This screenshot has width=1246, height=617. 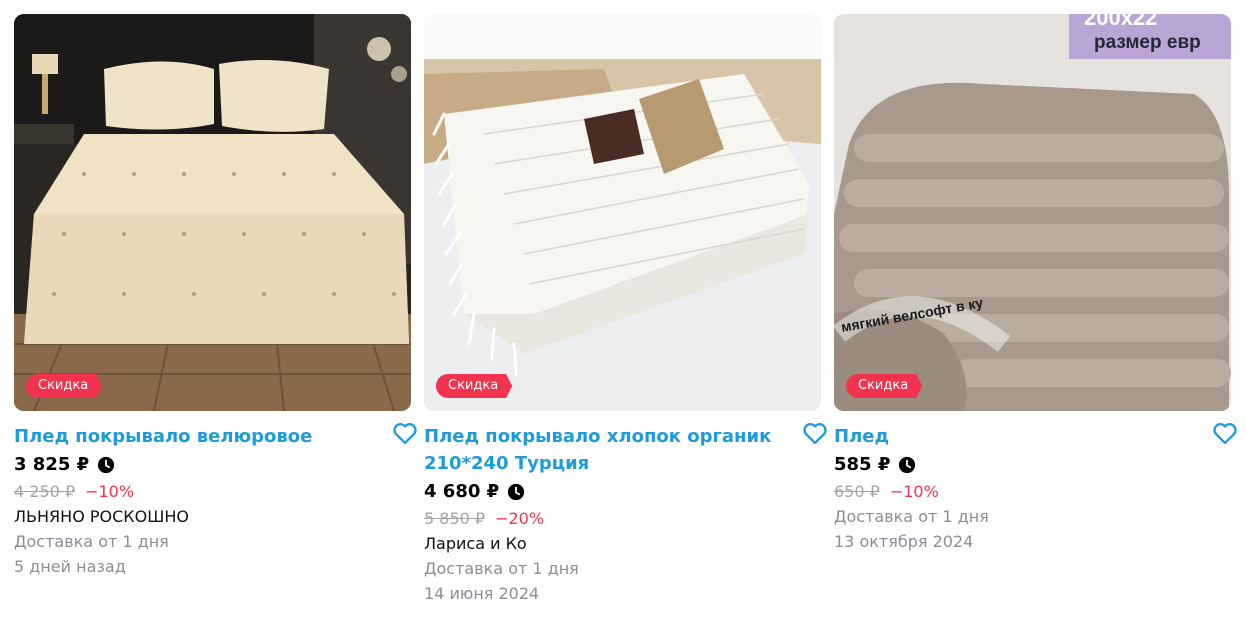 What do you see at coordinates (857, 491) in the screenshot?
I see `old-price: 650 ₽` at bounding box center [857, 491].